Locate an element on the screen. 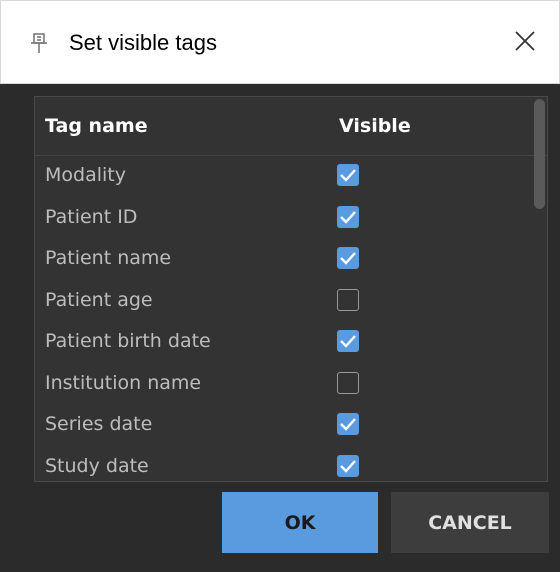 This screenshot has width=560, height=572. close-button is located at coordinates (525, 43).